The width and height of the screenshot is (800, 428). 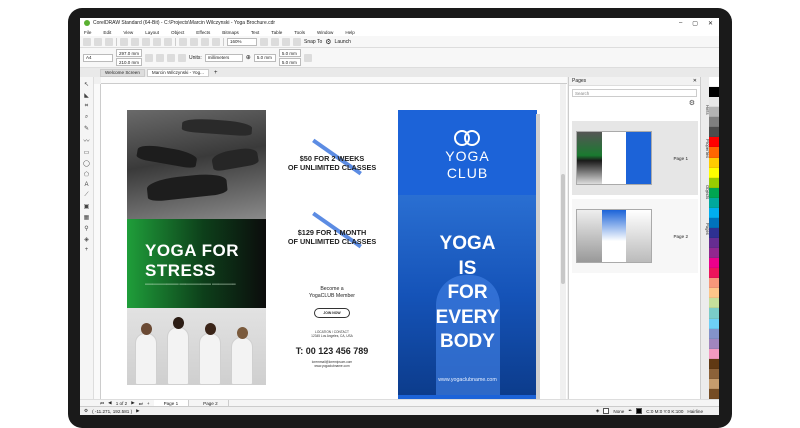 I want to click on first-page-icon: ⏮, so click(x=102, y=403).